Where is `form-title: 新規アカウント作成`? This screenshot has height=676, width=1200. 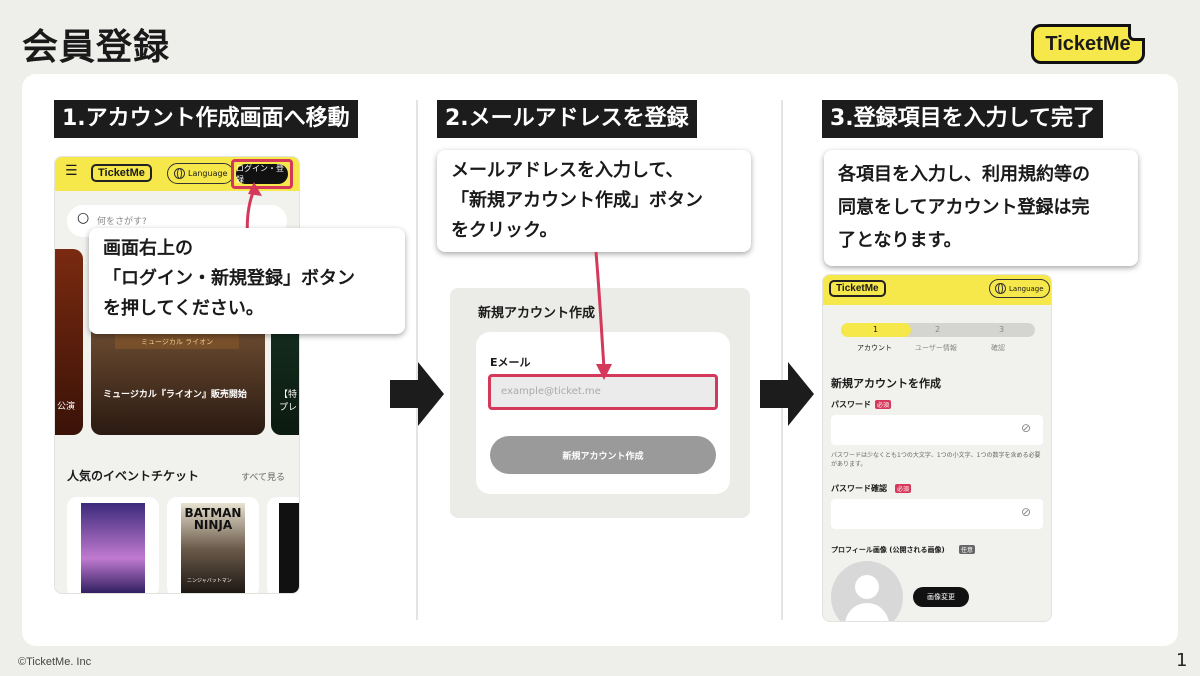 form-title: 新規アカウント作成 is located at coordinates (537, 313).